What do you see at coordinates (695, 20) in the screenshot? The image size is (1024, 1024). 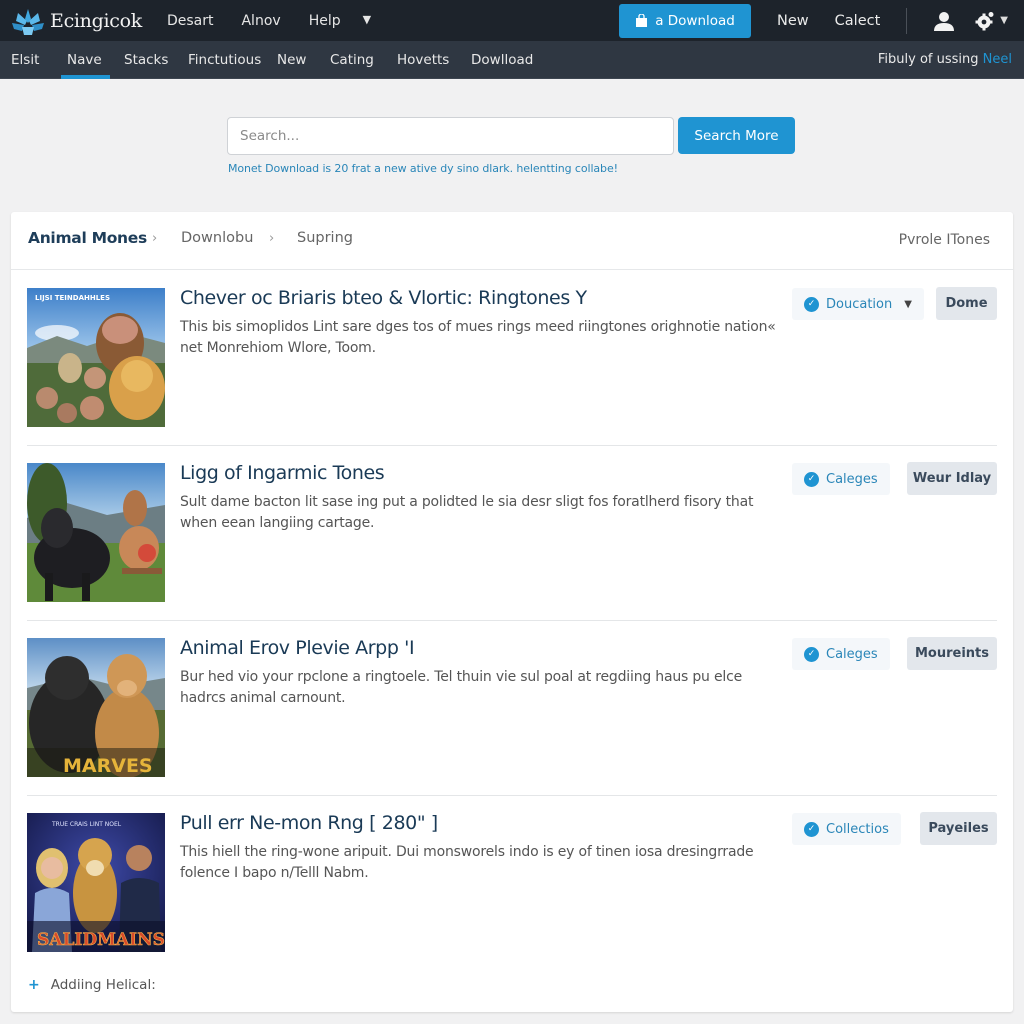 I see `download-button-label: a Download` at bounding box center [695, 20].